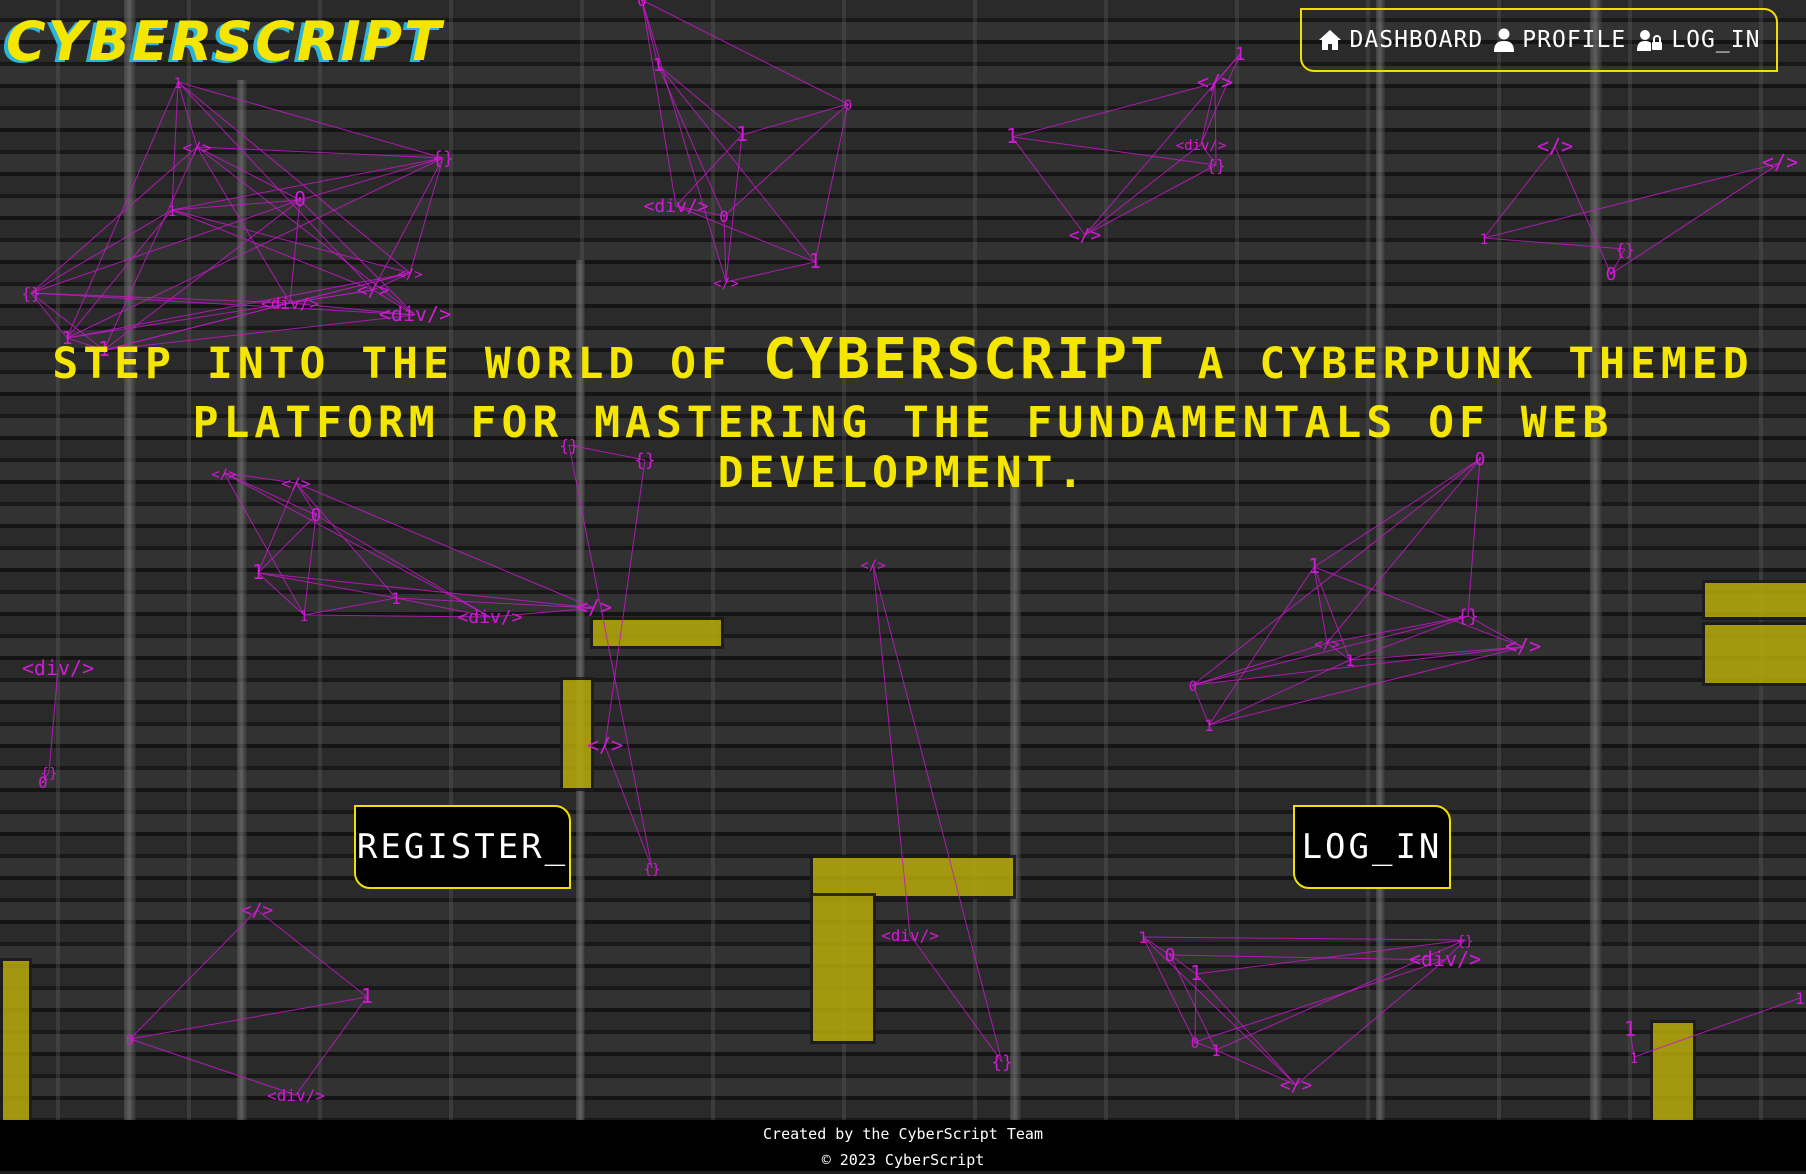 The image size is (1806, 1174). I want to click on register-button: REGISTER_, so click(462, 847).